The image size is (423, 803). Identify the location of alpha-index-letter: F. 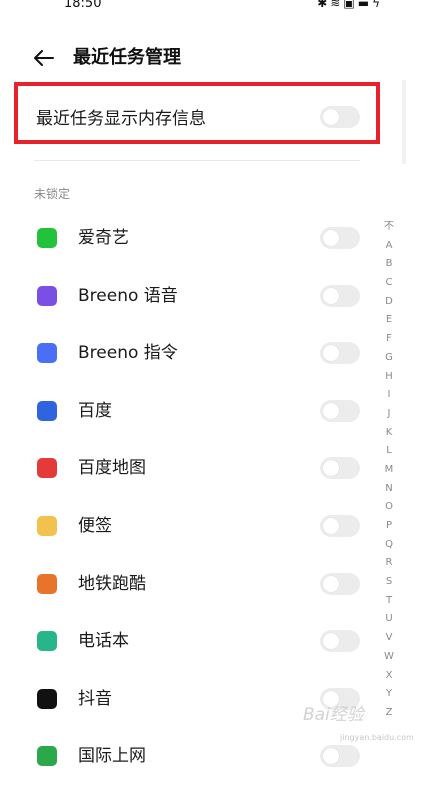
(389, 339).